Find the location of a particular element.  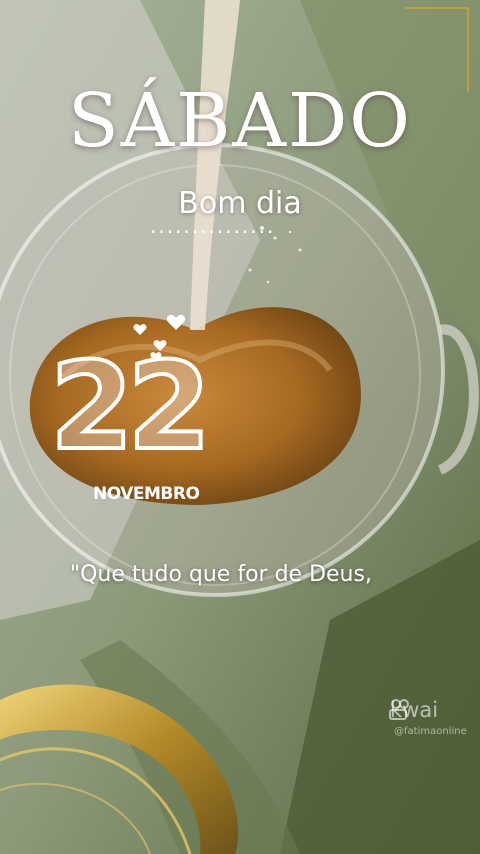

kwai-watermark: kwai is located at coordinates (414, 710).